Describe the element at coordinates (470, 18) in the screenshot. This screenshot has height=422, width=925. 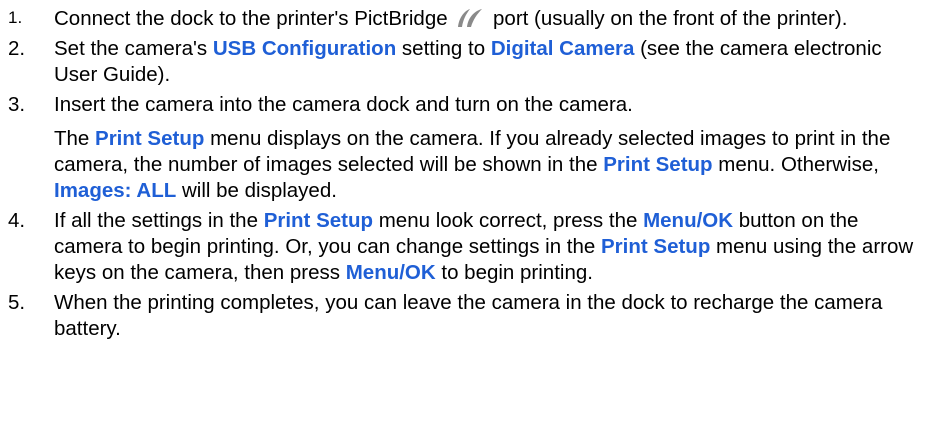
I see `pictbridge-icon` at that location.